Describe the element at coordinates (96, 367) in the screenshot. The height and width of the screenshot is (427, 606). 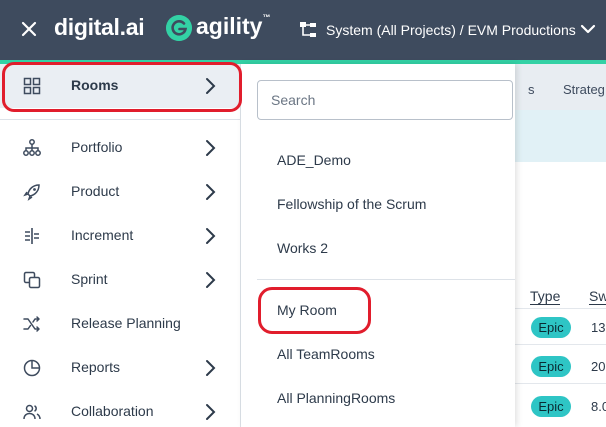
I see `nav-item-label: Reports` at that location.